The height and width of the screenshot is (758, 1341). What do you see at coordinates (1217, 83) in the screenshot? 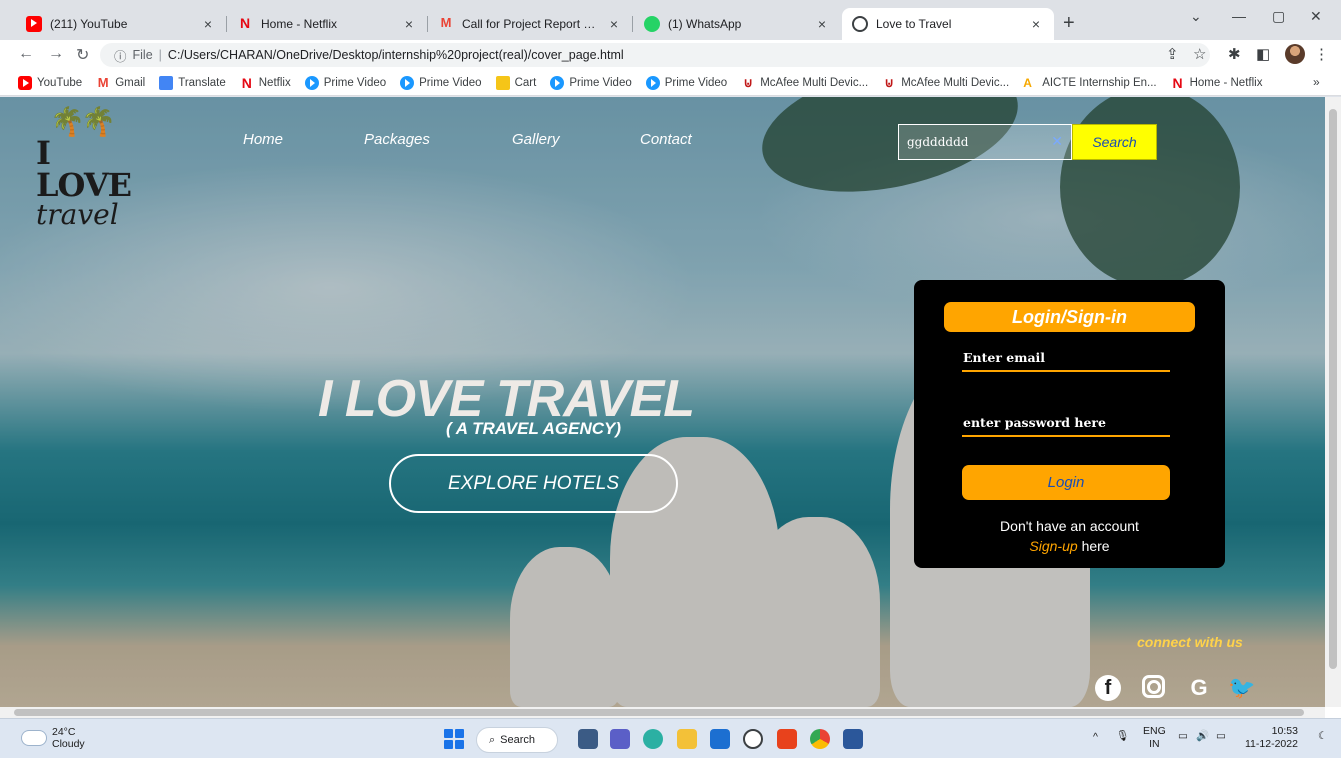
I see `bookmark-netflix-home: N Home - Netflix` at bounding box center [1217, 83].